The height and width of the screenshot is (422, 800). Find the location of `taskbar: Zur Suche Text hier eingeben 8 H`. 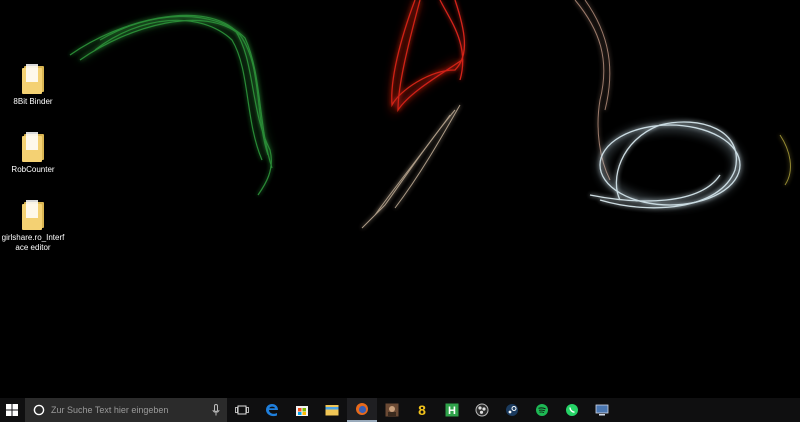

taskbar: Zur Suche Text hier eingeben 8 H is located at coordinates (400, 410).